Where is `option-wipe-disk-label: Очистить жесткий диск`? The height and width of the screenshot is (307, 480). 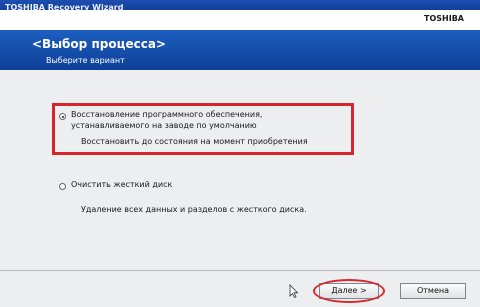
option-wipe-disk-label: Очистить жесткий диск is located at coordinates (121, 184).